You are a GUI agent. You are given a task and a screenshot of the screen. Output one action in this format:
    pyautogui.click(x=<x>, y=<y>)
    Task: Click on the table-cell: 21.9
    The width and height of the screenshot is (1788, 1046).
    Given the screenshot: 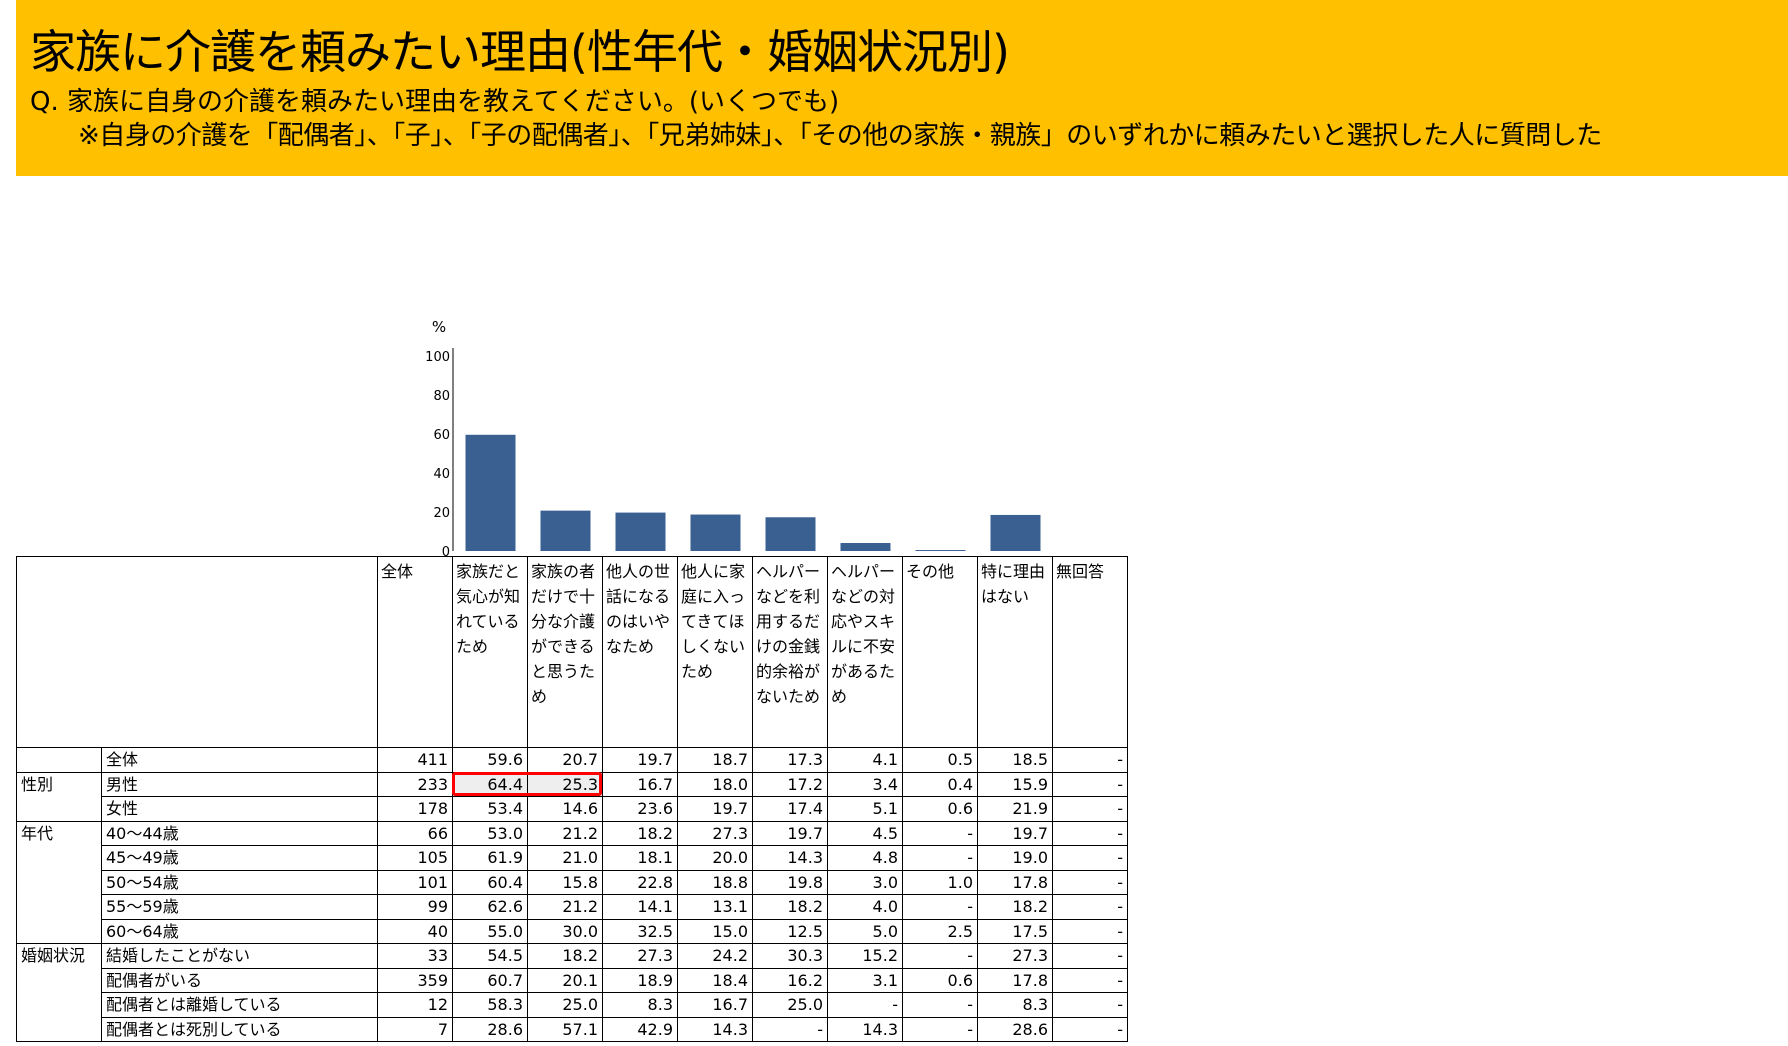 What is the action you would take?
    pyautogui.click(x=1015, y=809)
    